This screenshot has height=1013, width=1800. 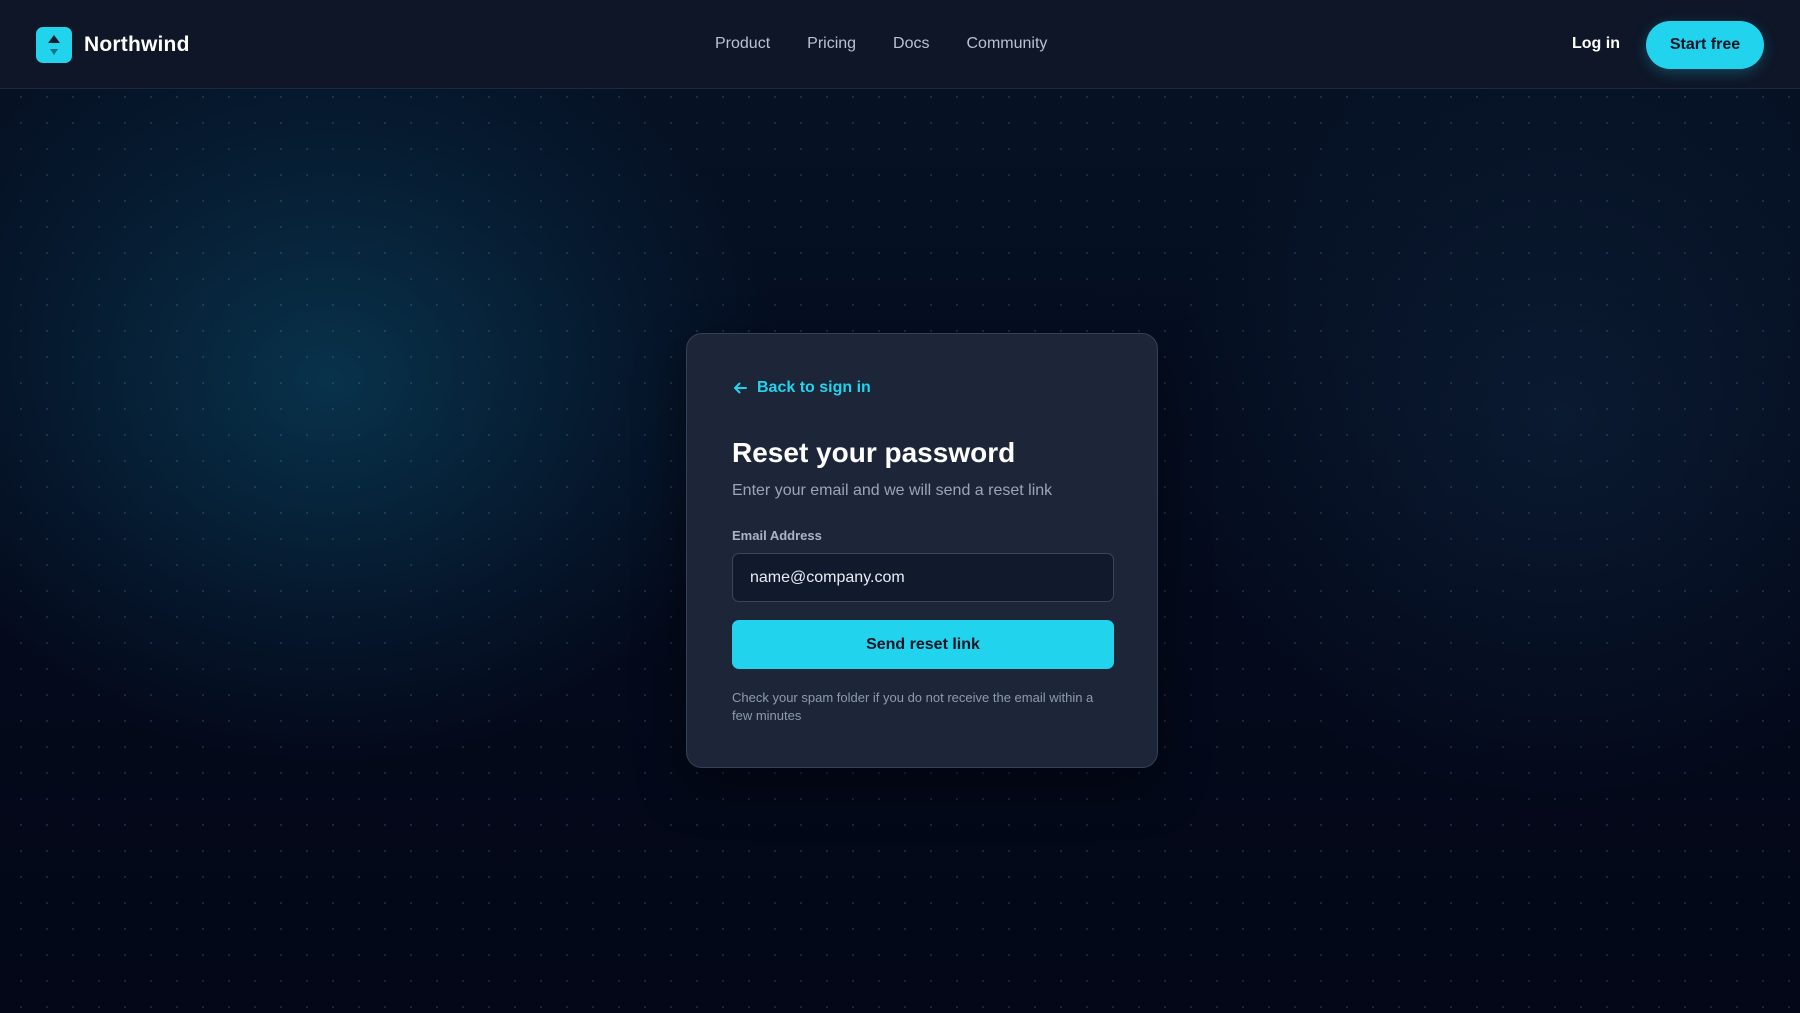 What do you see at coordinates (1596, 44) in the screenshot?
I see `login-link: Log in` at bounding box center [1596, 44].